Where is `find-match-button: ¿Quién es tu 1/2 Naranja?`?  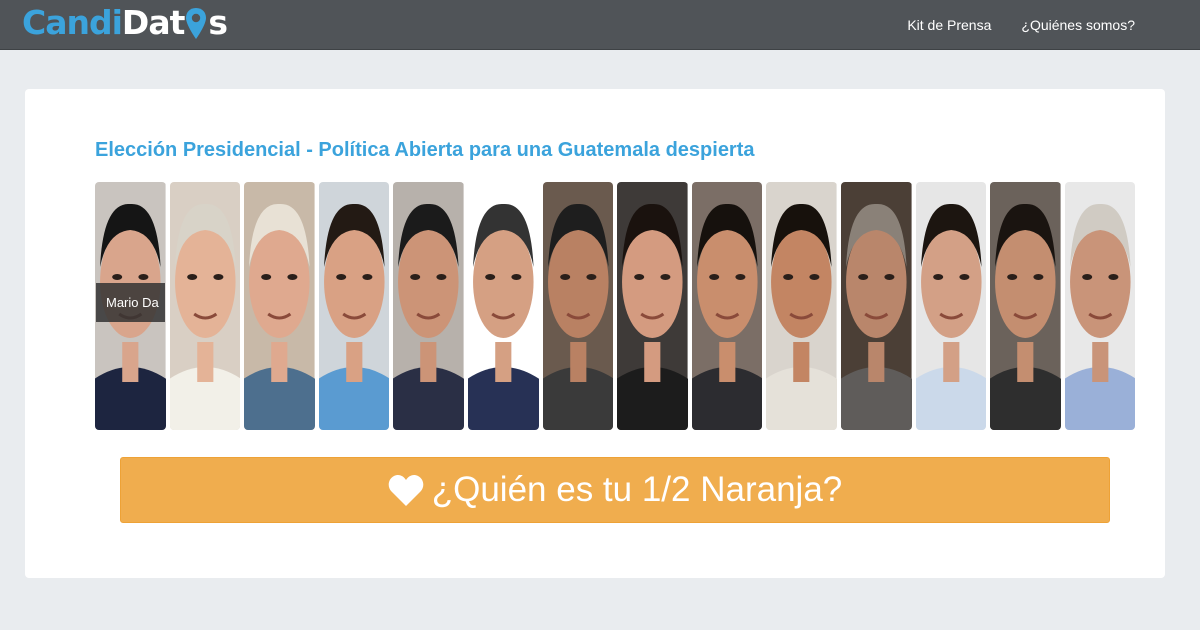
find-match-button: ¿Quién es tu 1/2 Naranja? is located at coordinates (615, 490).